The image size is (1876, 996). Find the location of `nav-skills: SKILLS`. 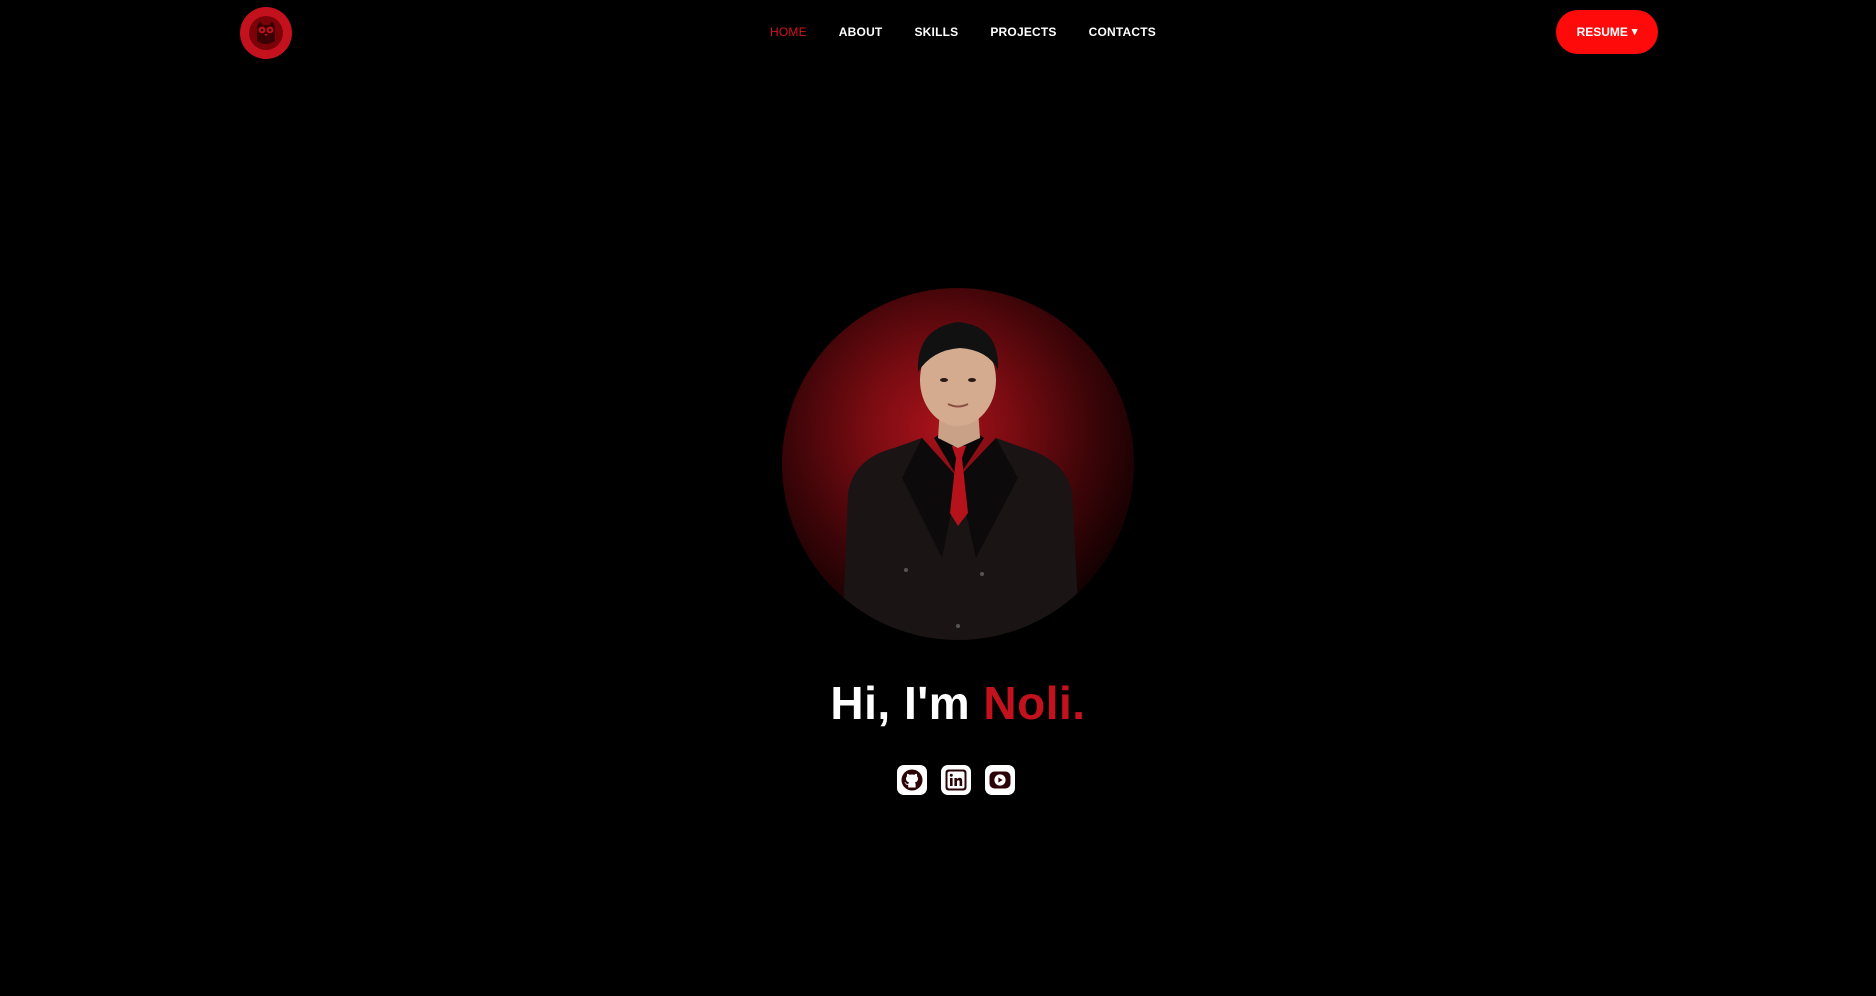

nav-skills: SKILLS is located at coordinates (936, 32).